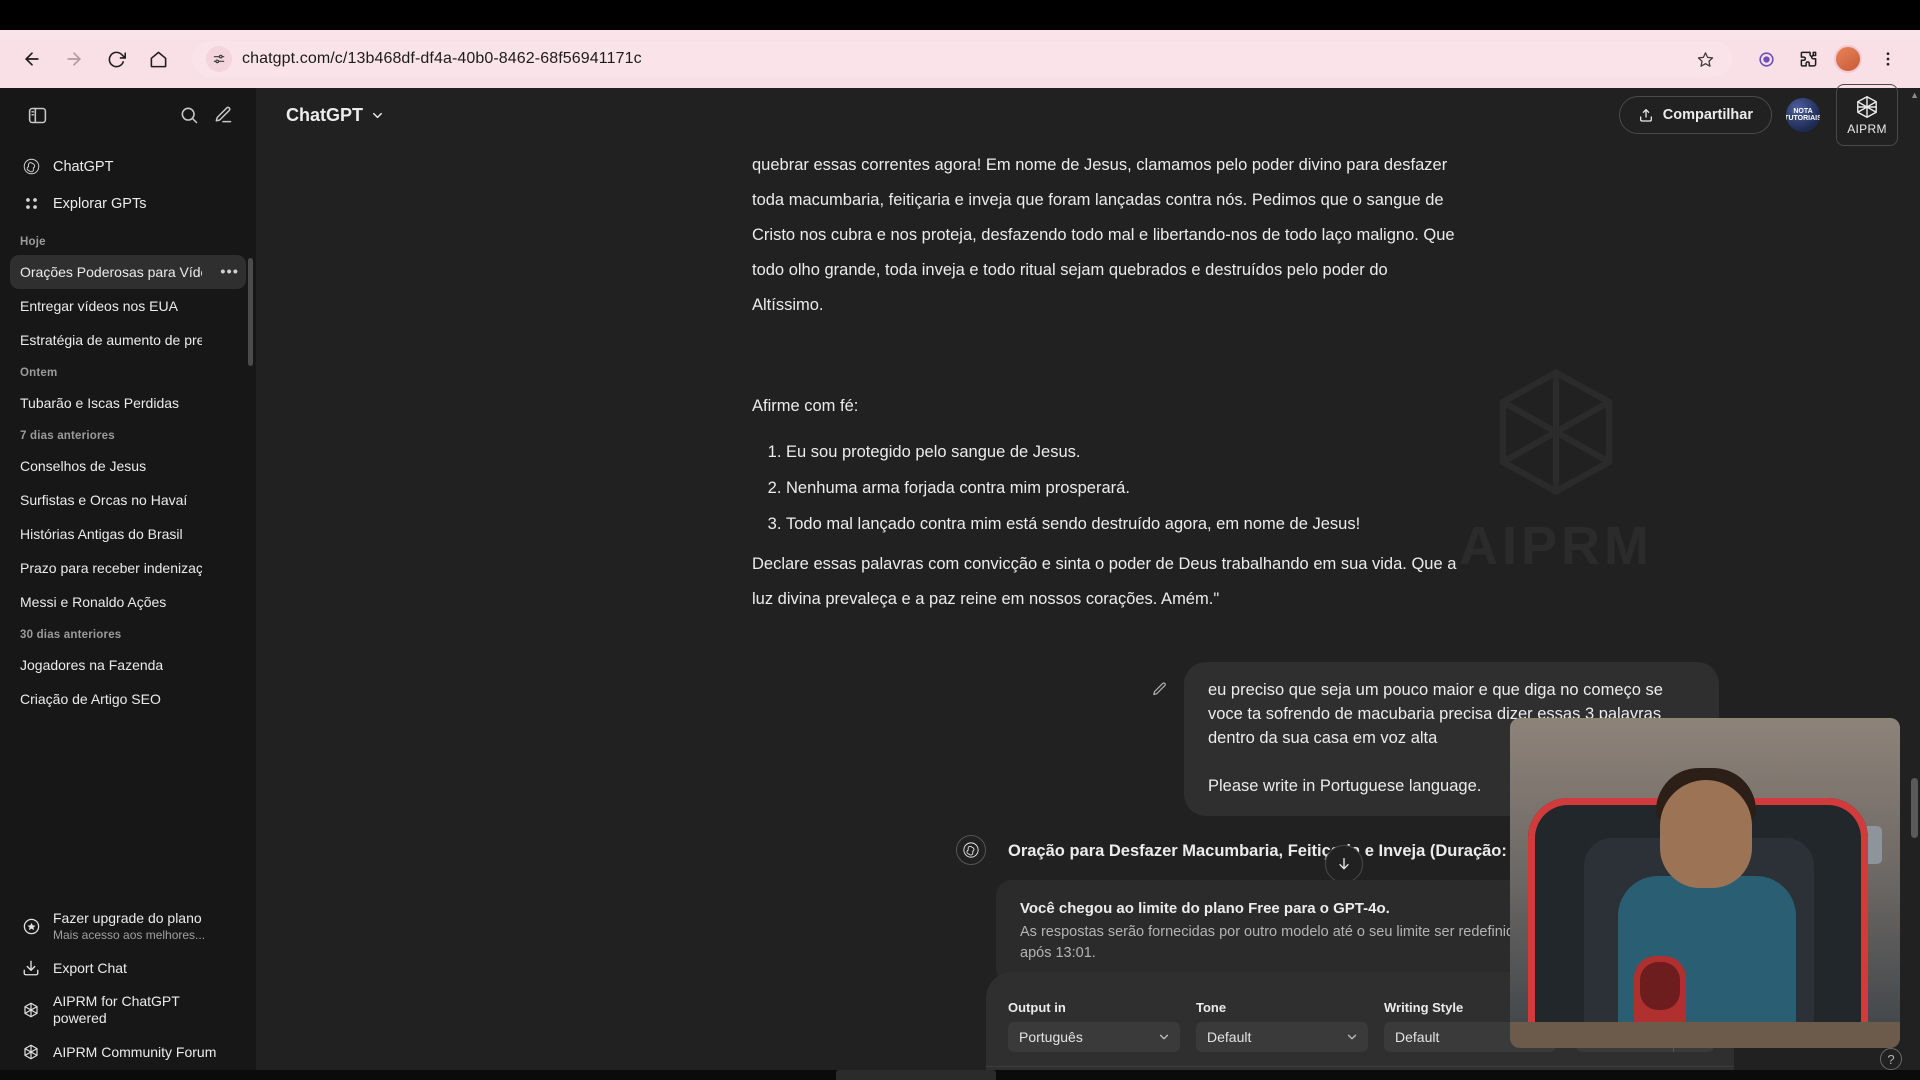  Describe the element at coordinates (128, 699) in the screenshot. I see `chat-history-item: Criação de Artigo SEO` at that location.